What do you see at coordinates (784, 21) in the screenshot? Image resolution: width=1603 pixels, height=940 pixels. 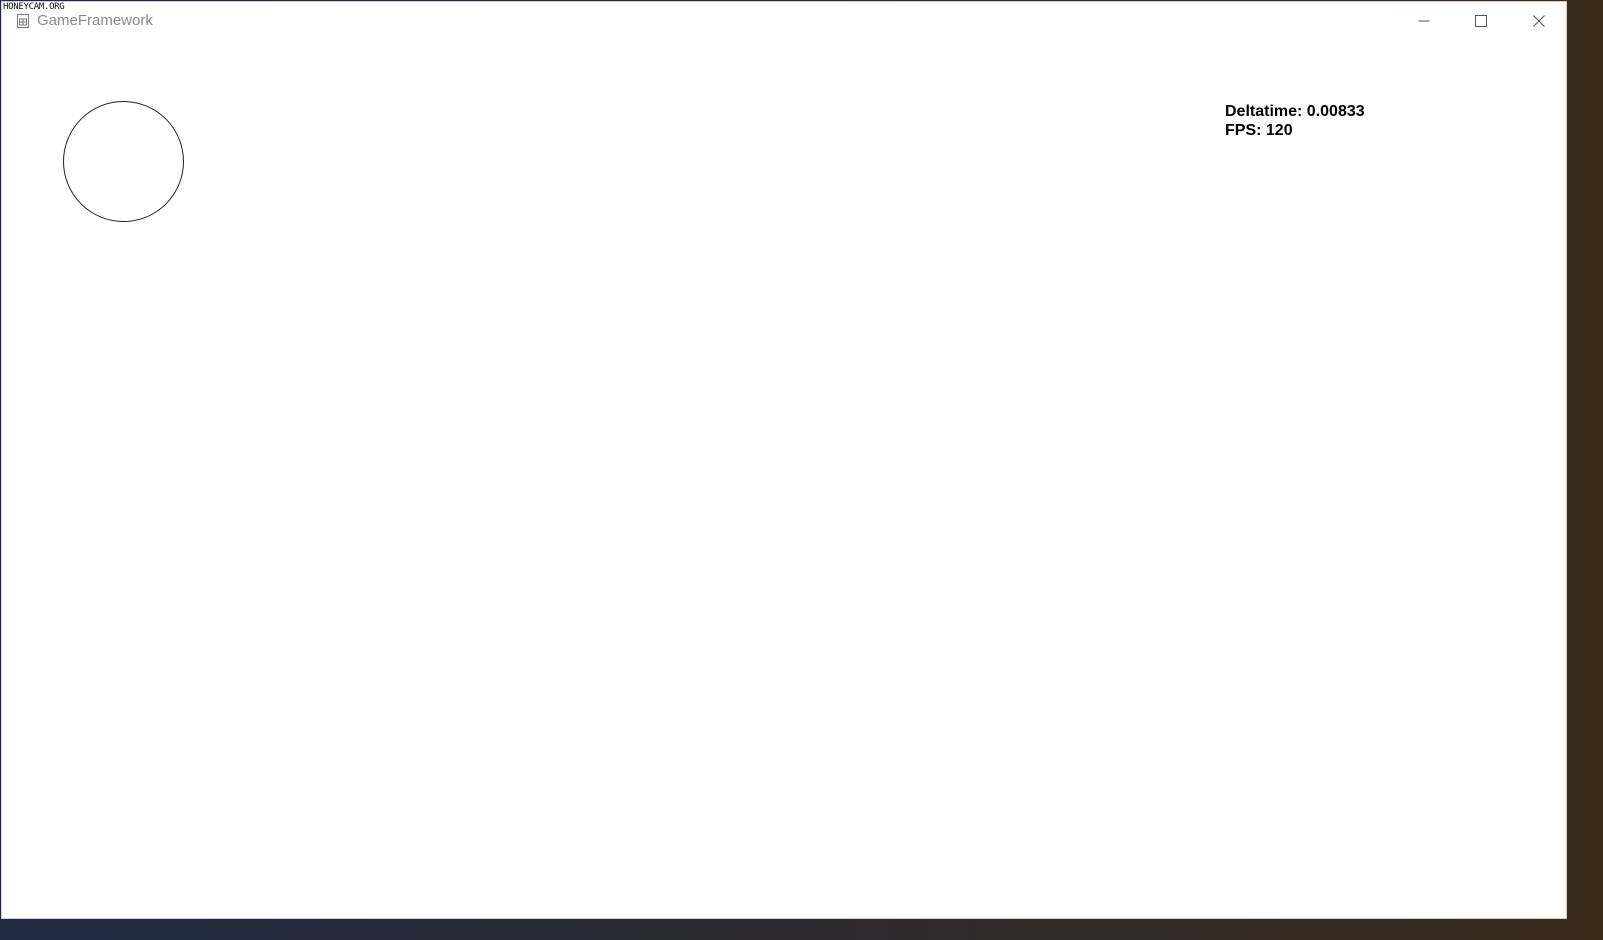 I see `title-bar: GameFramework` at bounding box center [784, 21].